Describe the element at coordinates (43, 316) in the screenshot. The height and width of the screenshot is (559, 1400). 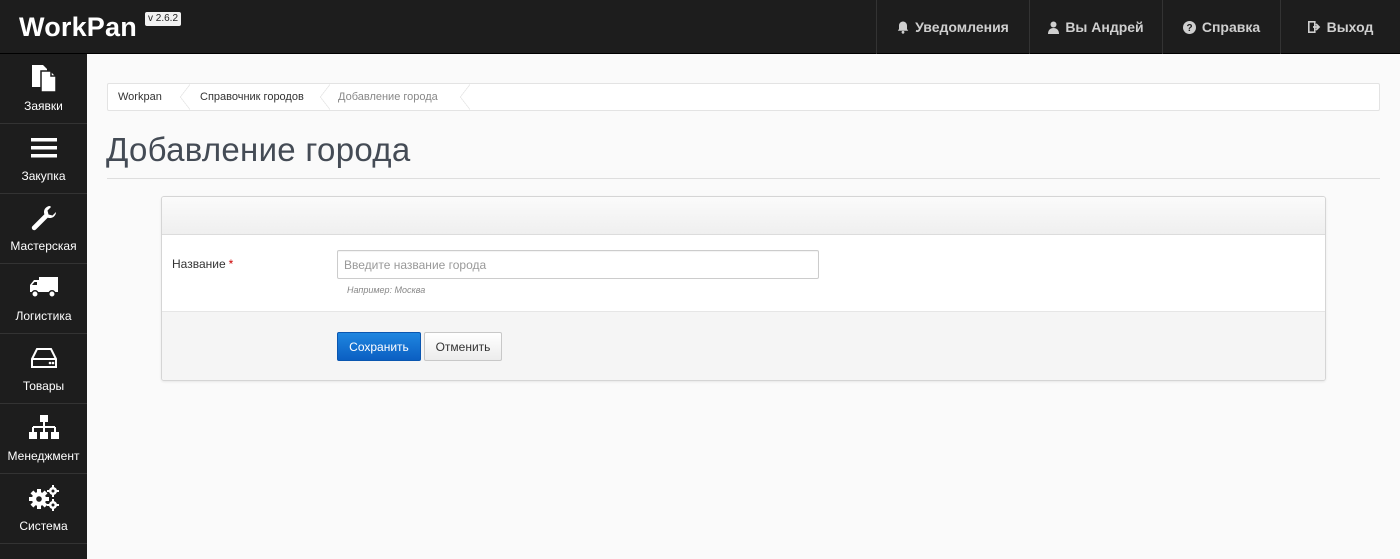
I see `sidebar-item-label: Логистика` at that location.